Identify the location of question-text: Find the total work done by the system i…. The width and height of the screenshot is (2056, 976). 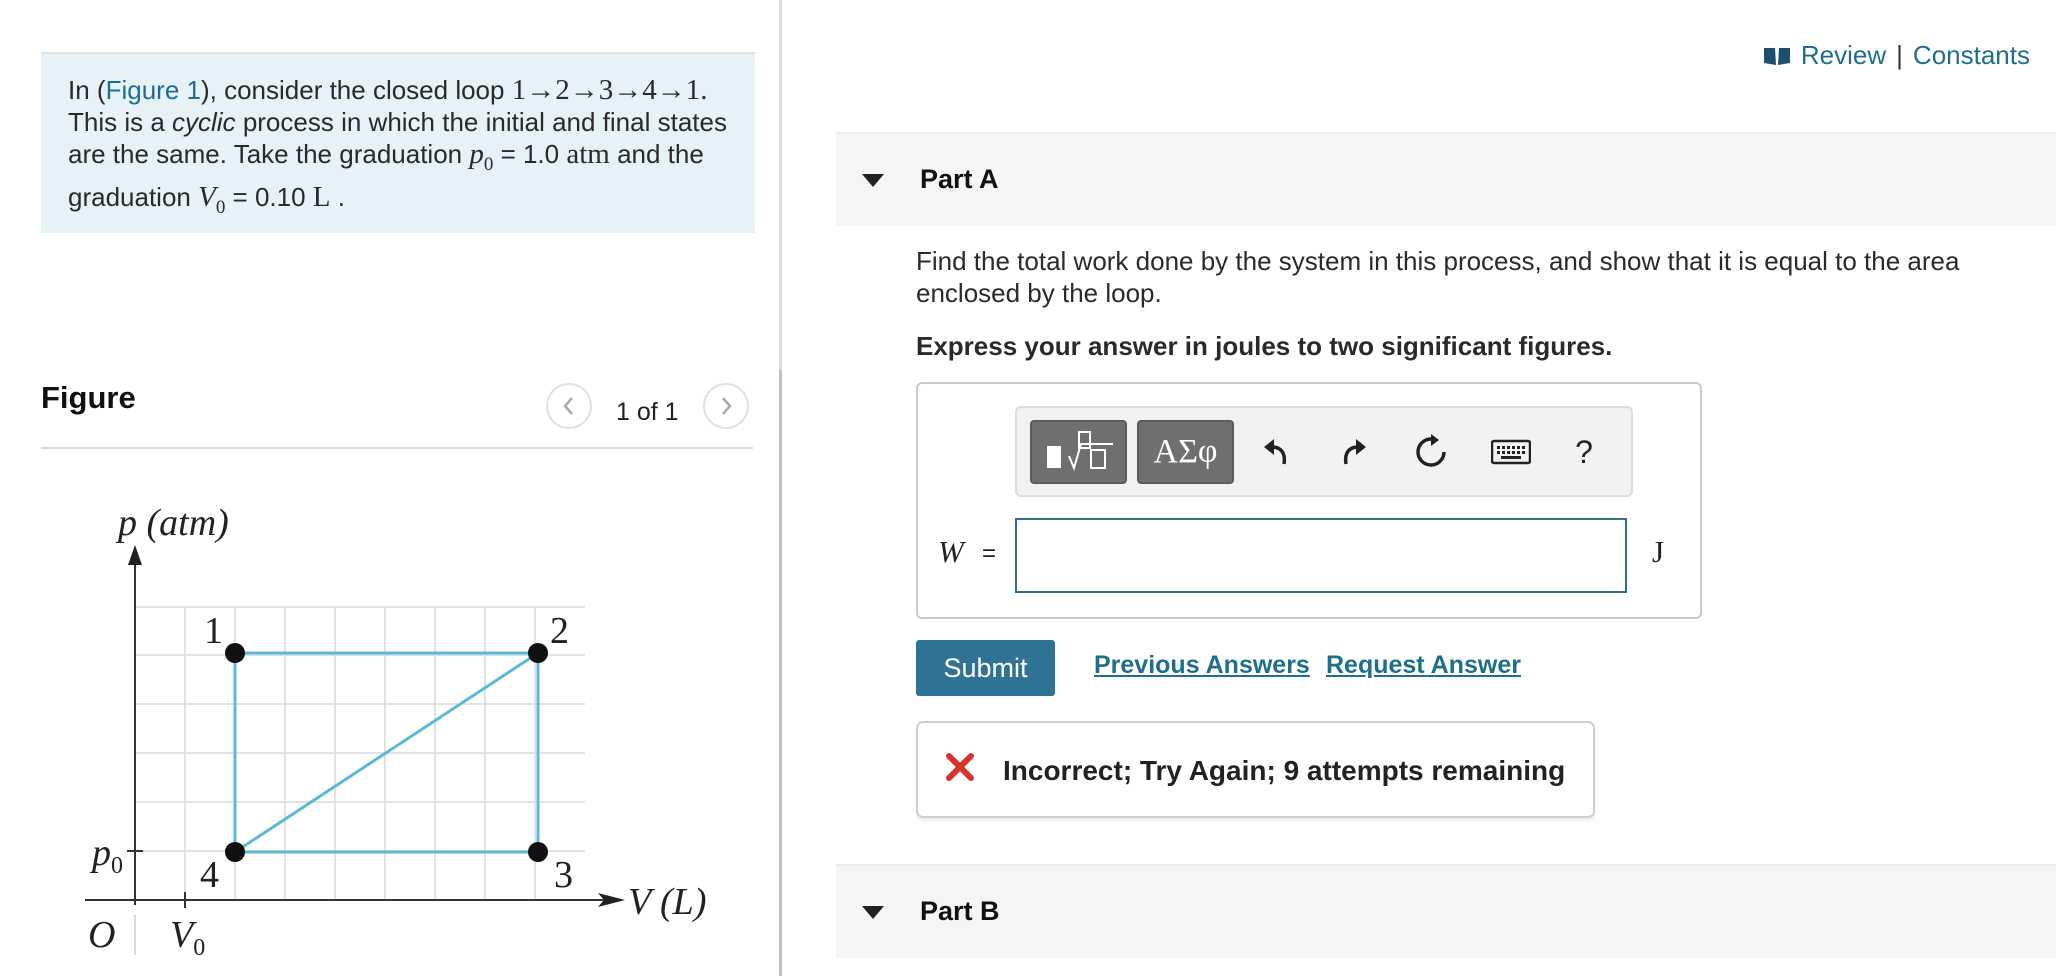
(1438, 277).